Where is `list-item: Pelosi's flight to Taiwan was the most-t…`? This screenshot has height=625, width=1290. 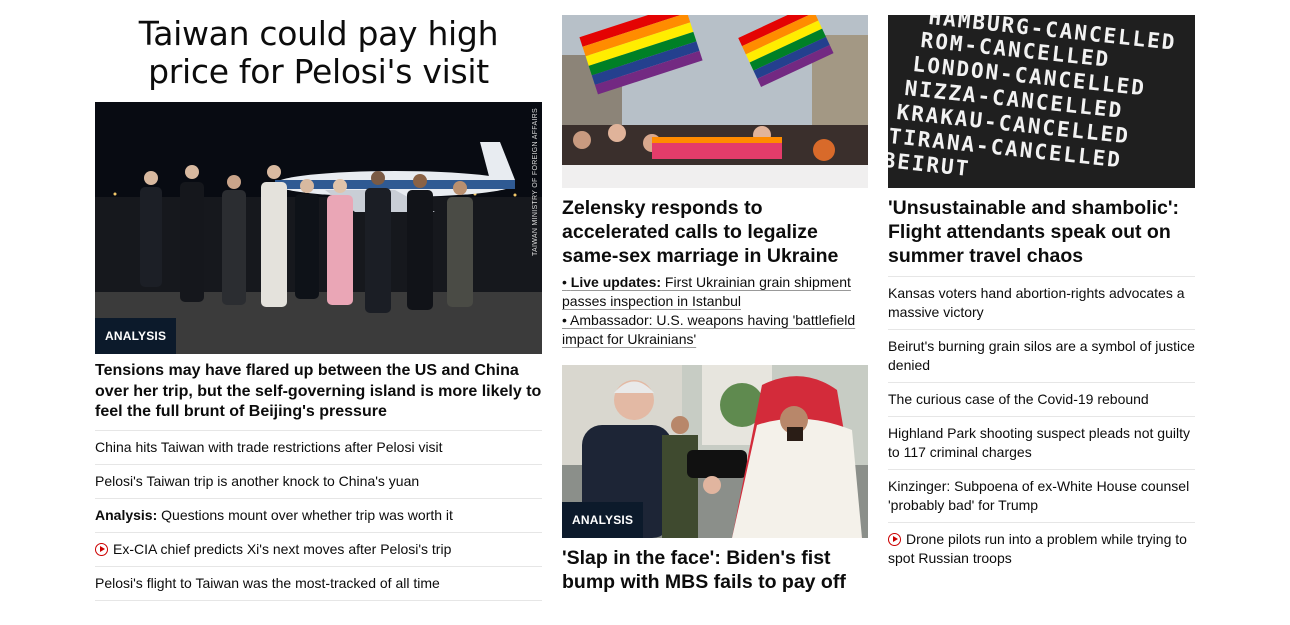
list-item: Pelosi's flight to Taiwan was the most-t… is located at coordinates (318, 583).